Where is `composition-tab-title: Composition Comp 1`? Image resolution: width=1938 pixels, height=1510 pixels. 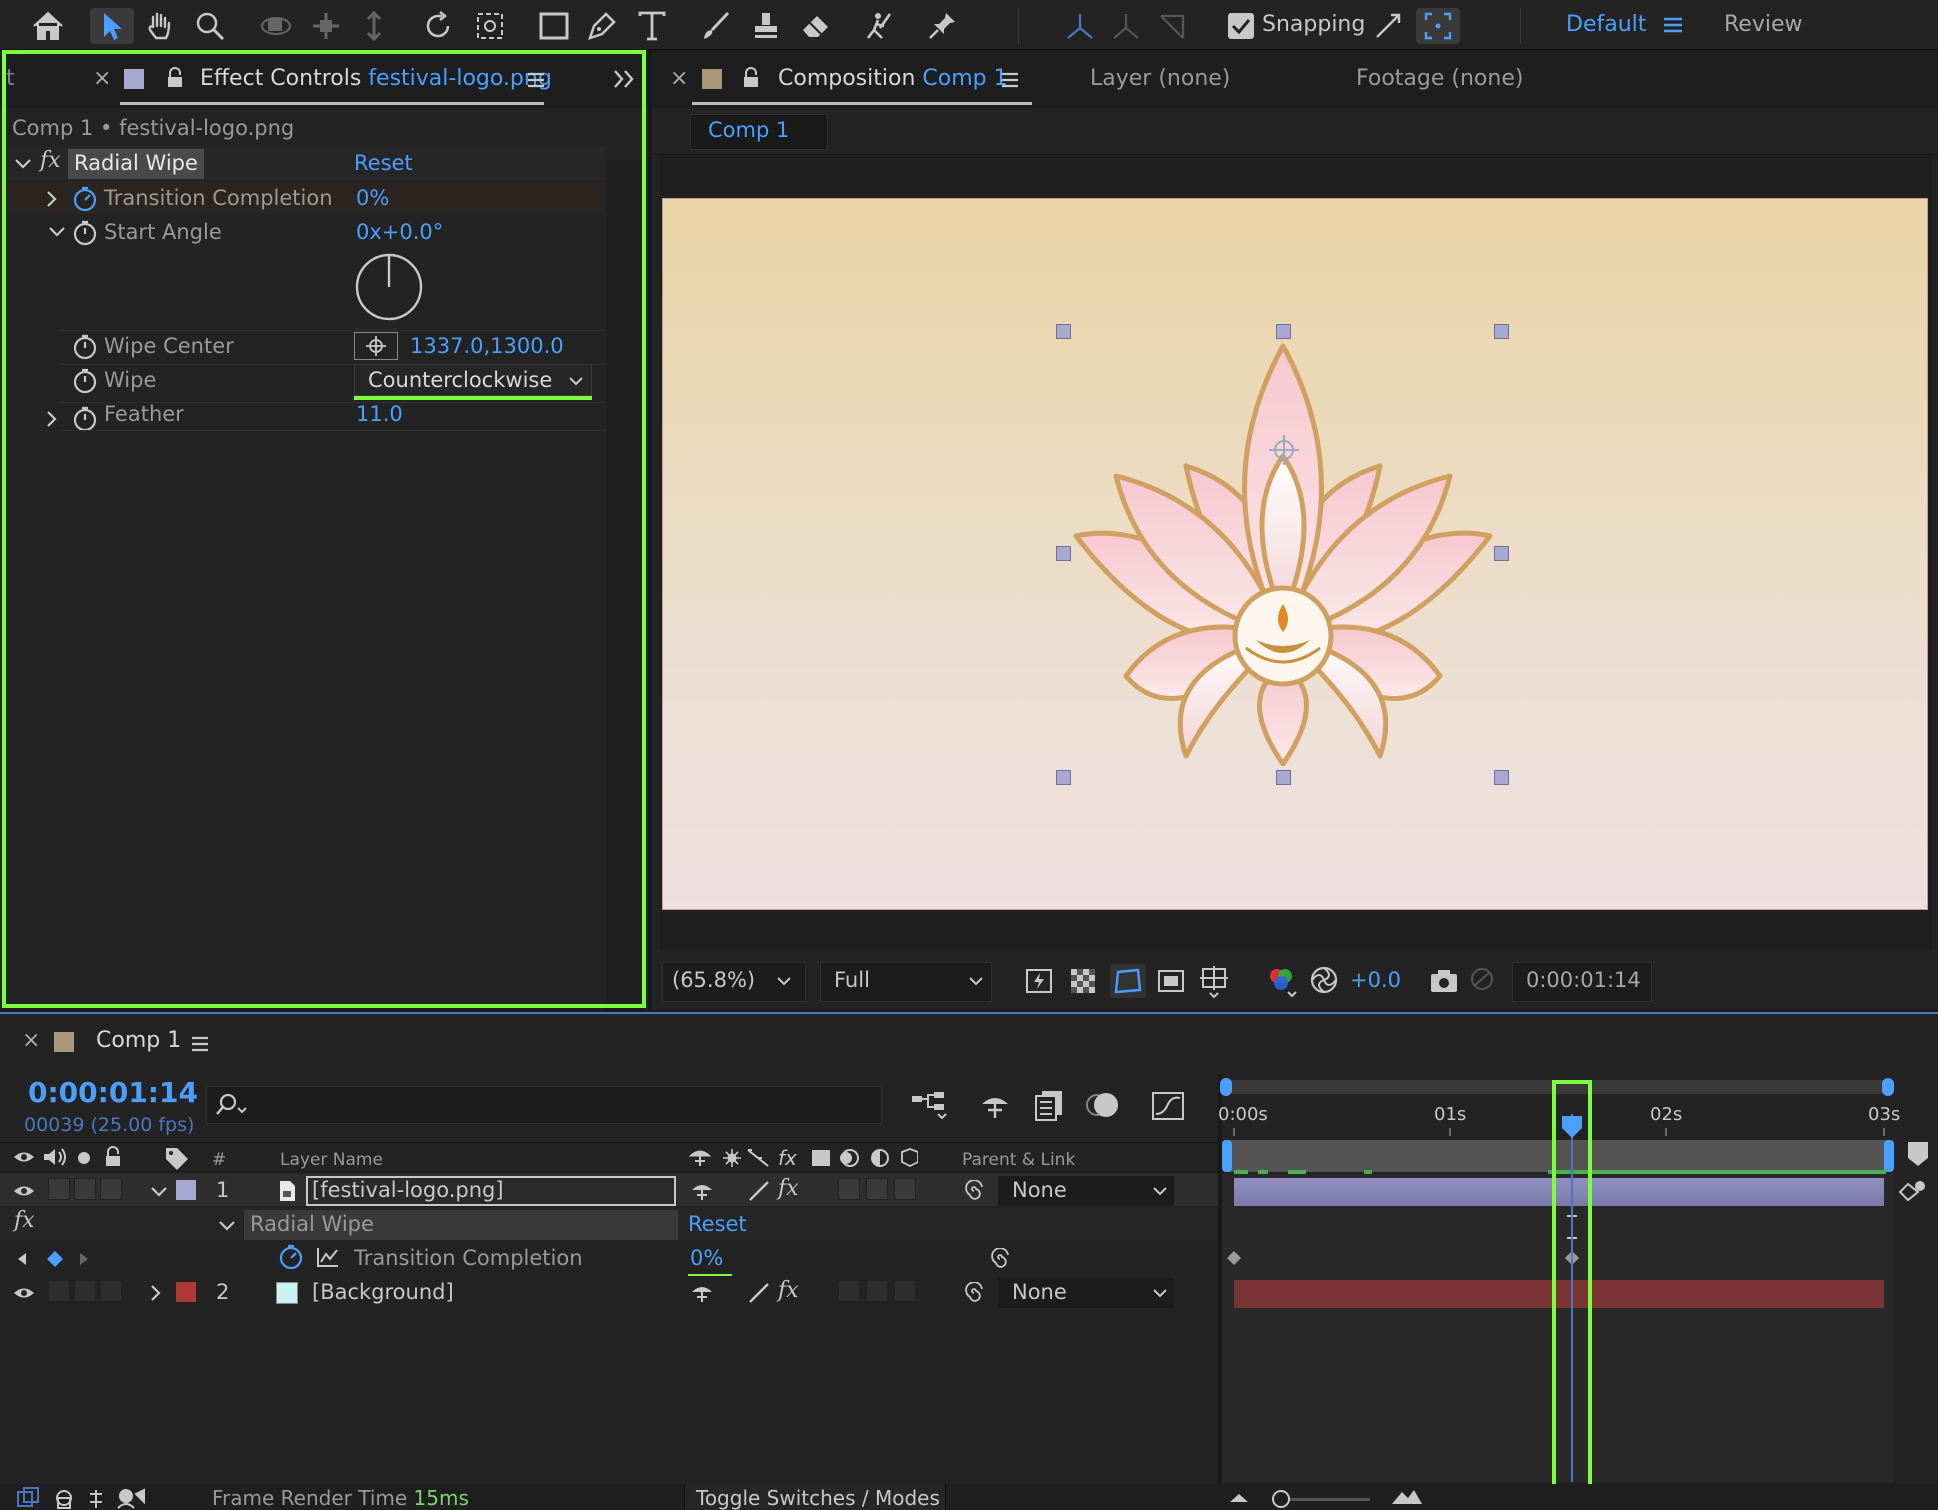
composition-tab-title: Composition Comp 1 is located at coordinates (893, 78).